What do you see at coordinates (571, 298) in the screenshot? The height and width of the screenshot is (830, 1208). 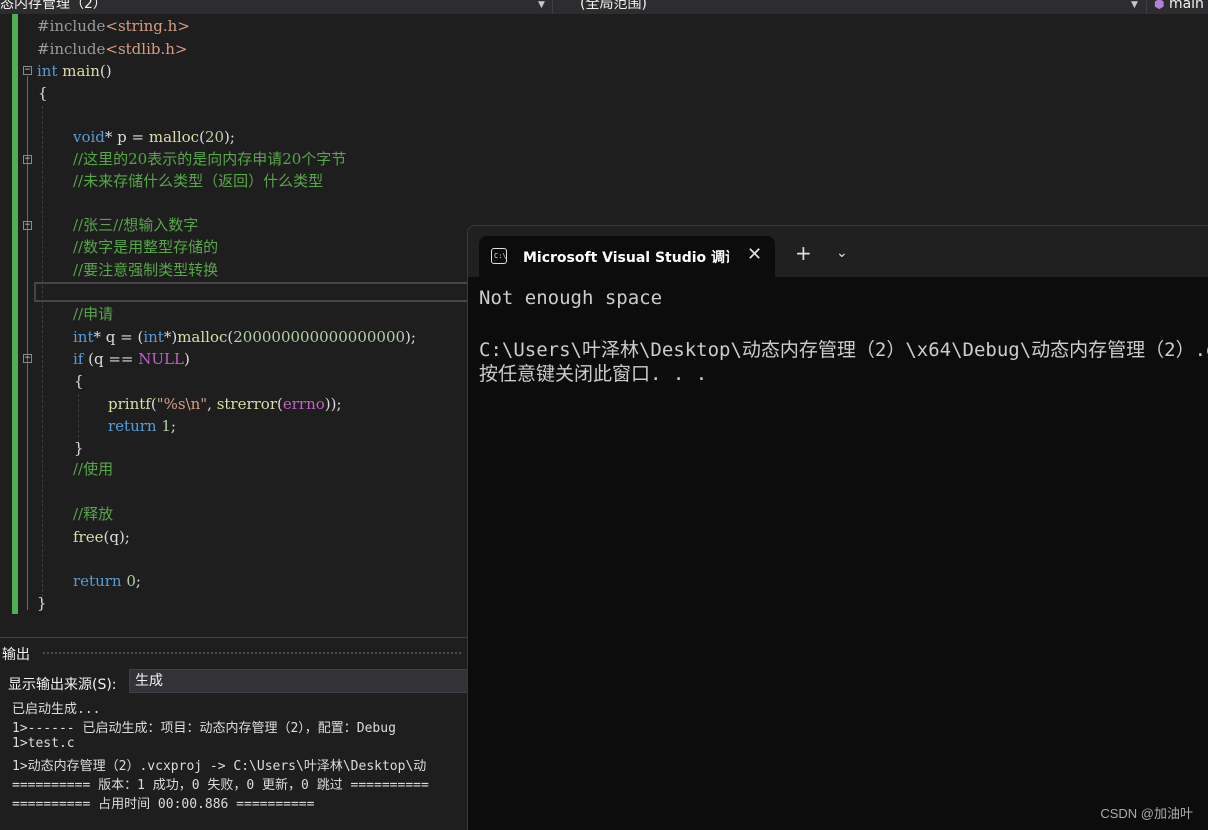 I see `console-line: Not enough space` at bounding box center [571, 298].